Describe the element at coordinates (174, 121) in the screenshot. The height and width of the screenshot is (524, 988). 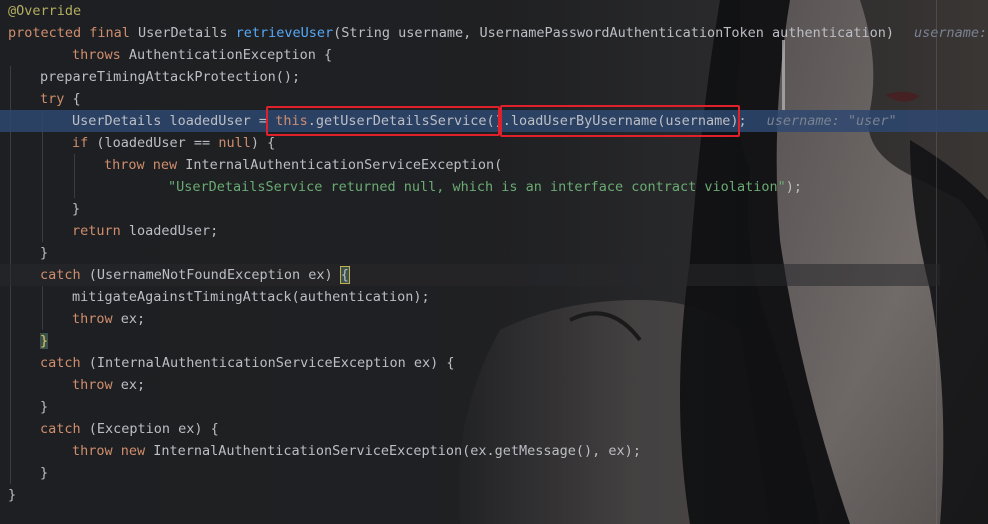
I see `code-text: UserDetails loadedUser =` at that location.